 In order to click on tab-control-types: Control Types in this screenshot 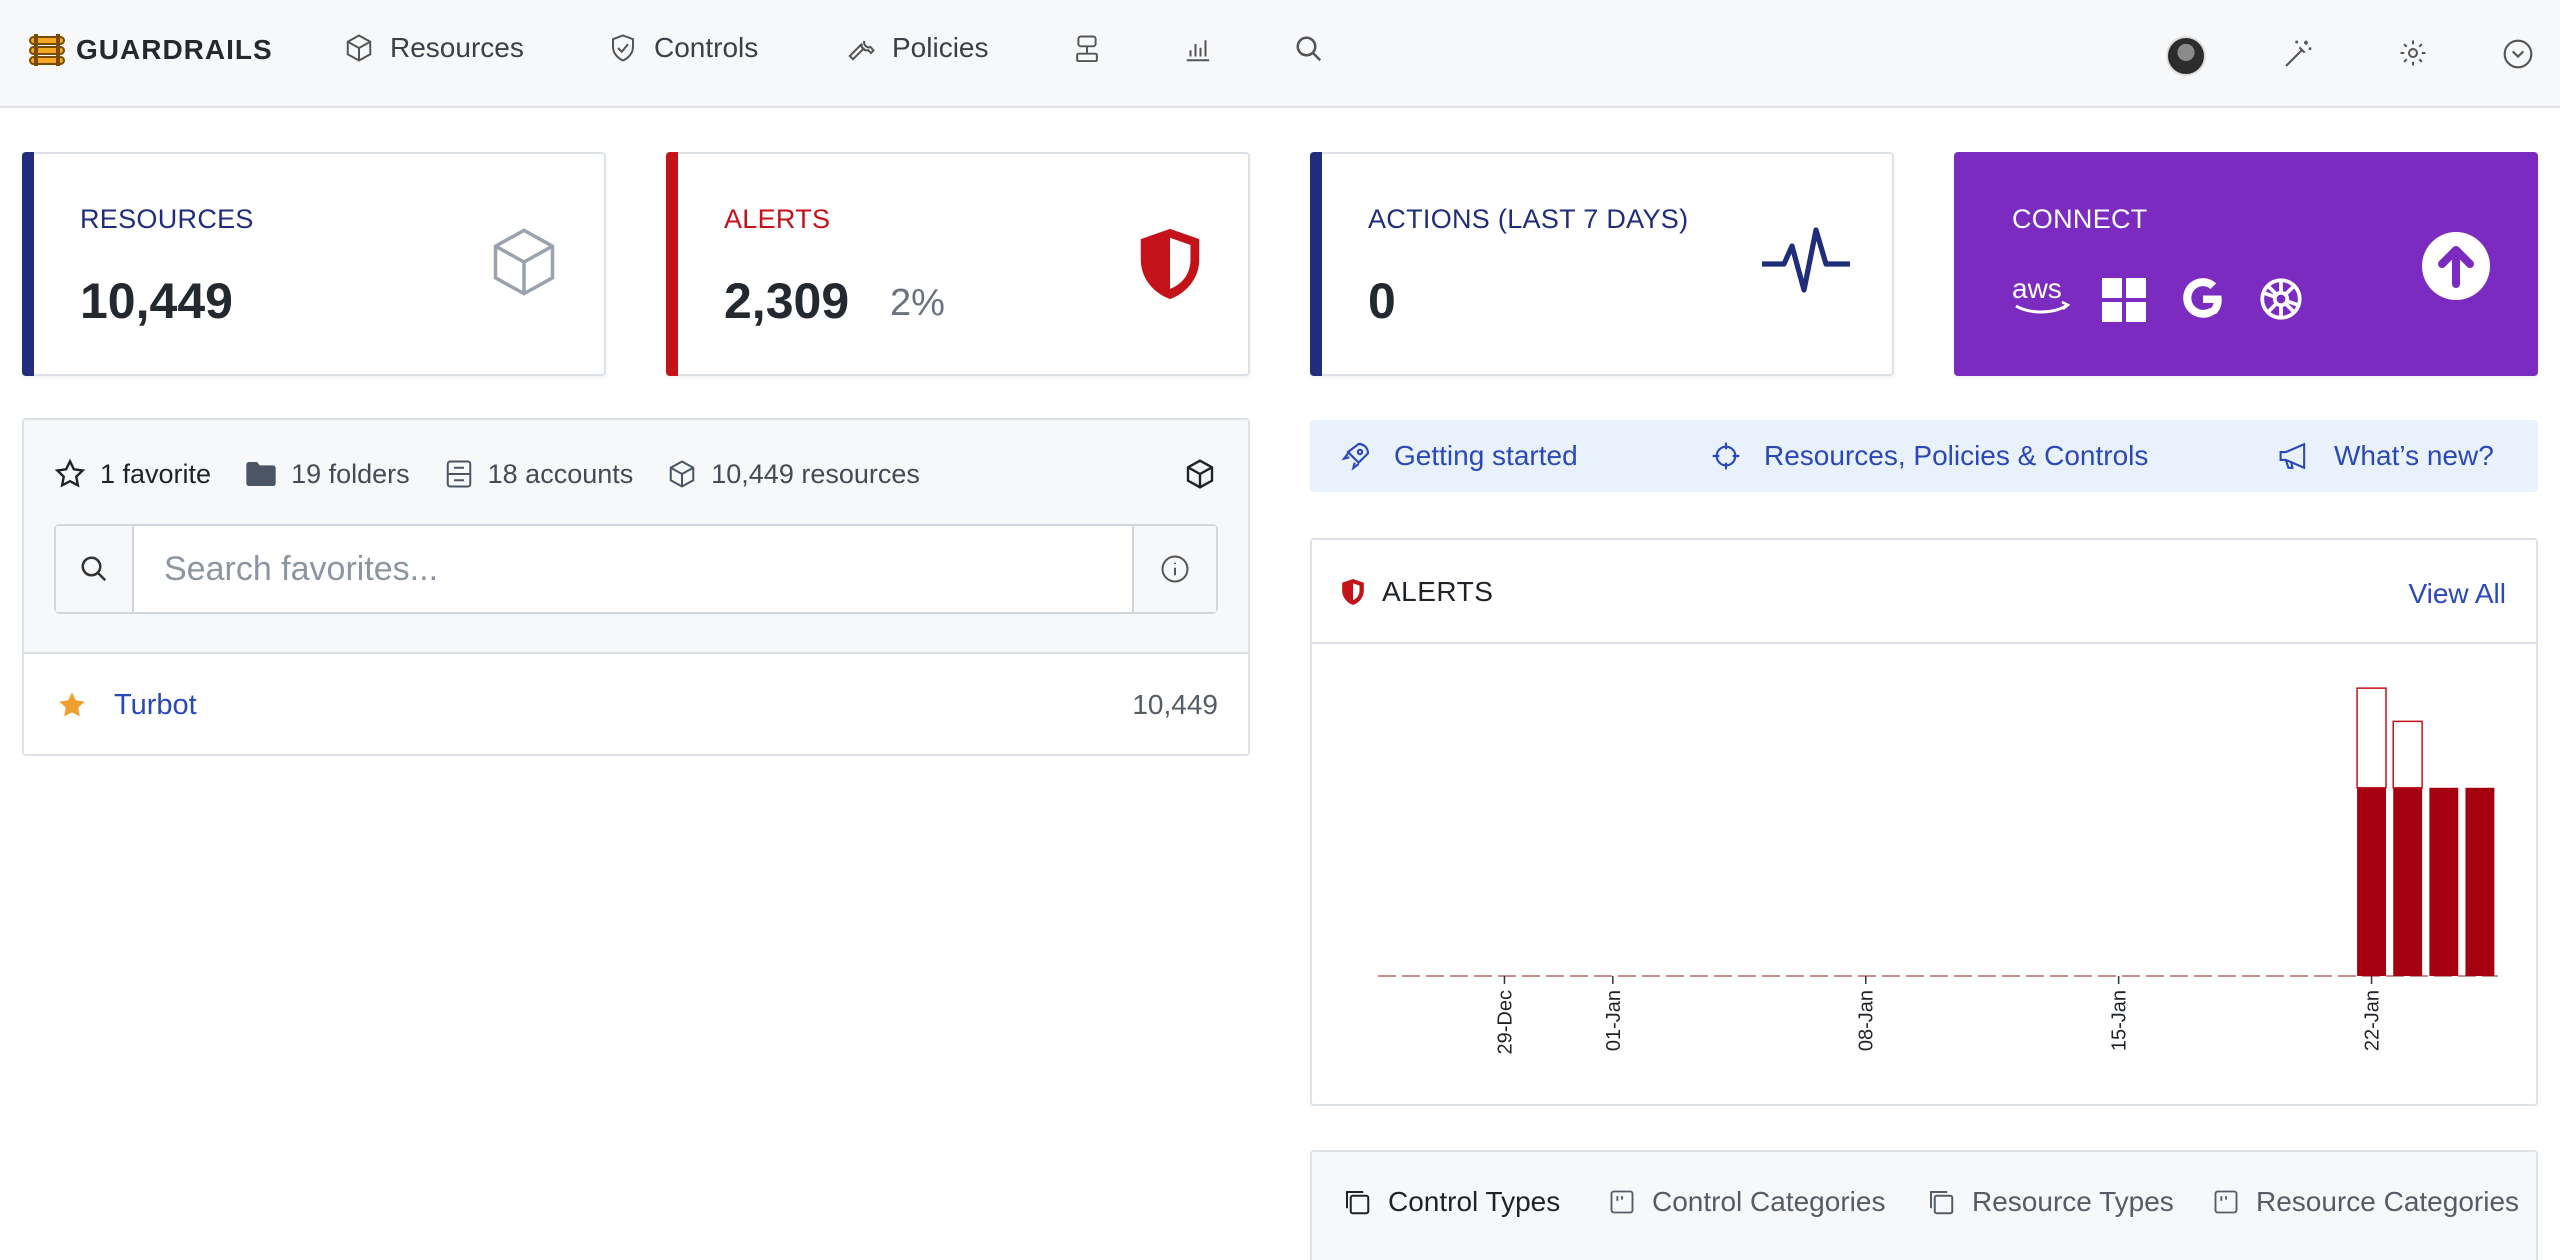, I will do `click(1451, 1202)`.